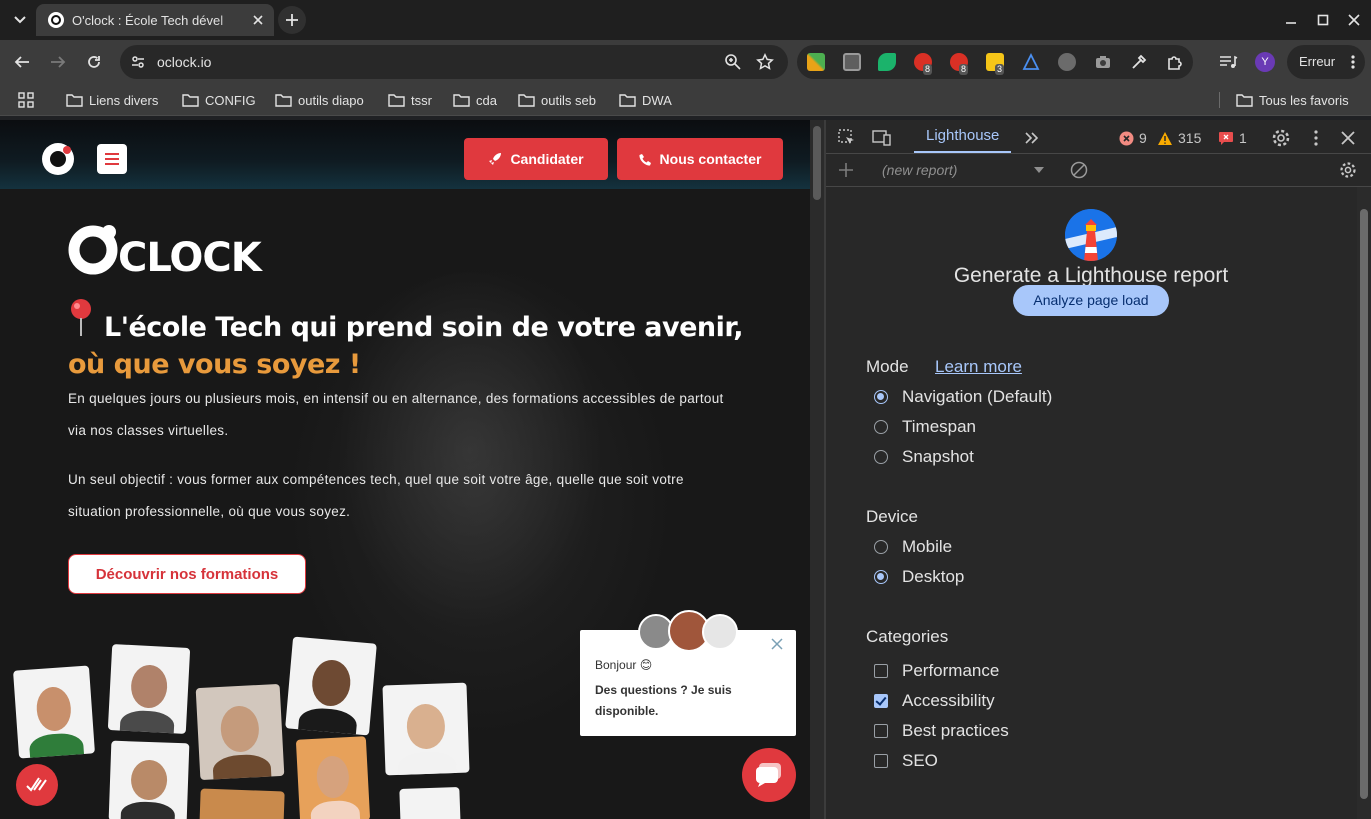 The height and width of the screenshot is (819, 1371). I want to click on extensions-puzzle-icon, so click(1175, 62).